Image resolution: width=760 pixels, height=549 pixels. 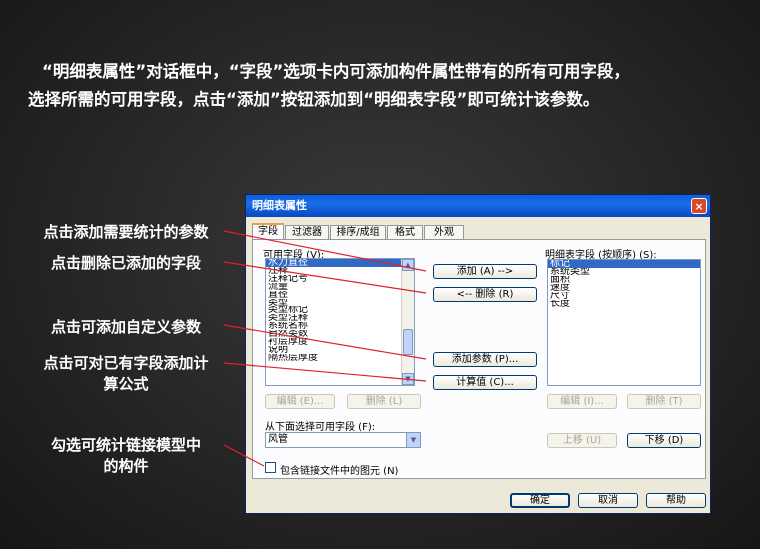 What do you see at coordinates (478, 206) in the screenshot?
I see `dialog-titlebar: 明细表属性 ×` at bounding box center [478, 206].